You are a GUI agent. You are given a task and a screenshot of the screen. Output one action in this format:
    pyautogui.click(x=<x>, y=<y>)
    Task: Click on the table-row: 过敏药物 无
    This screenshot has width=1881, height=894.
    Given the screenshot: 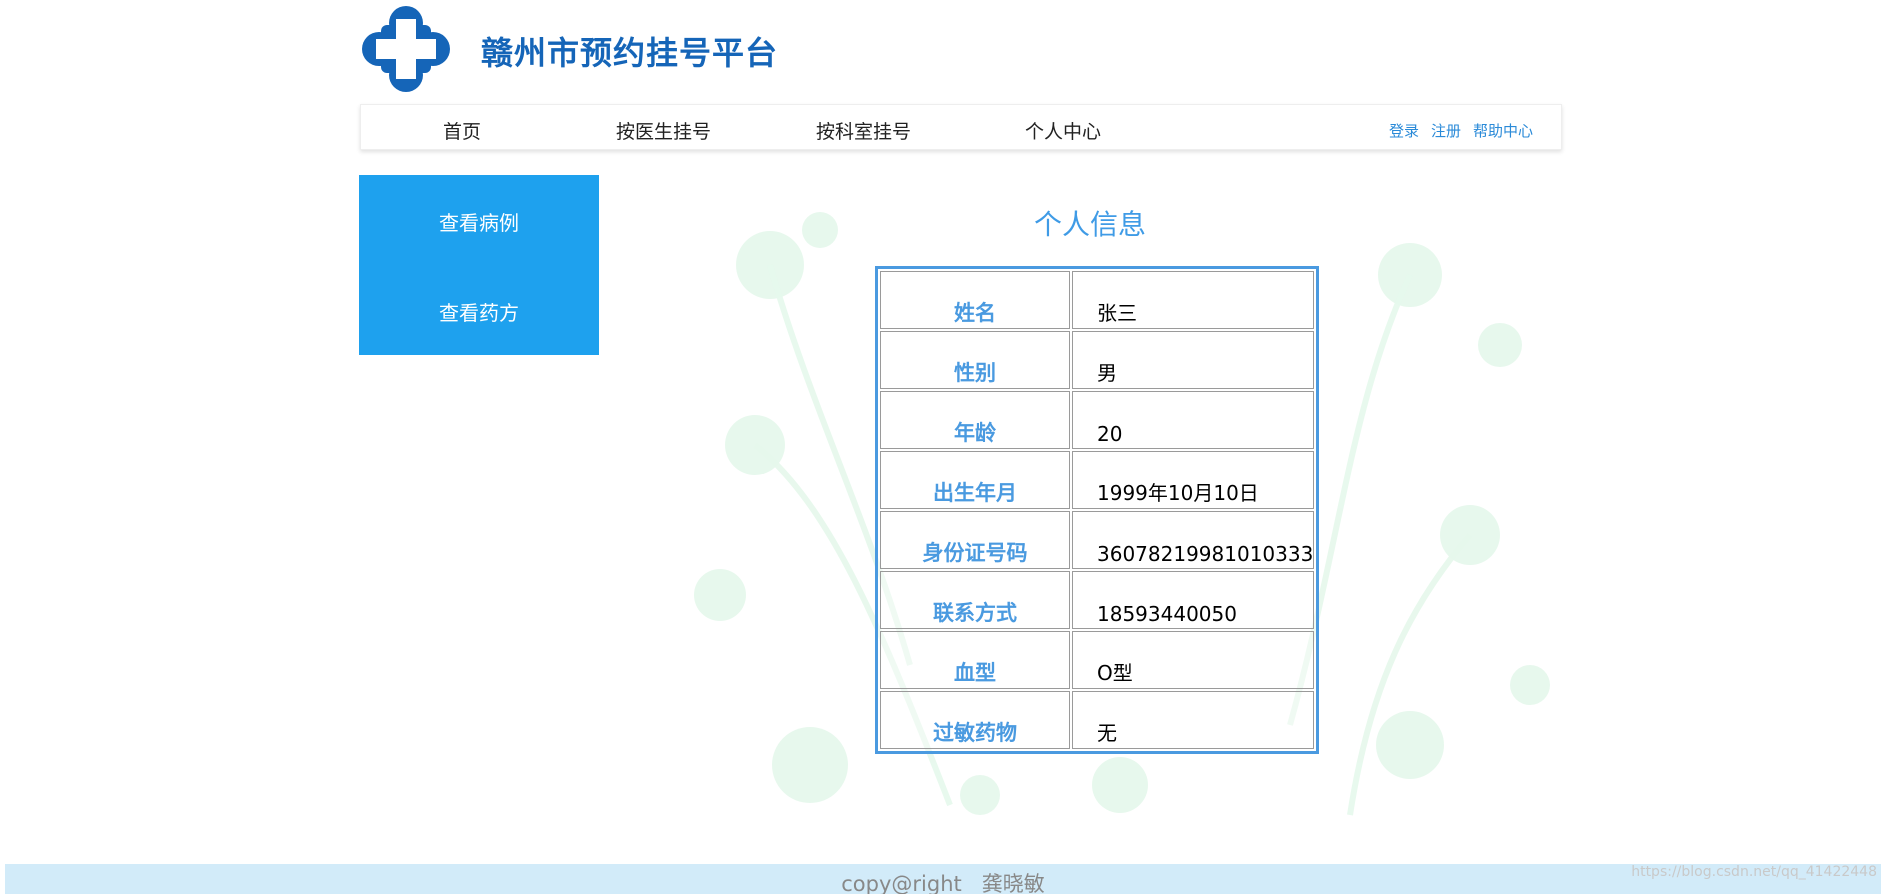 What is the action you would take?
    pyautogui.click(x=1097, y=720)
    